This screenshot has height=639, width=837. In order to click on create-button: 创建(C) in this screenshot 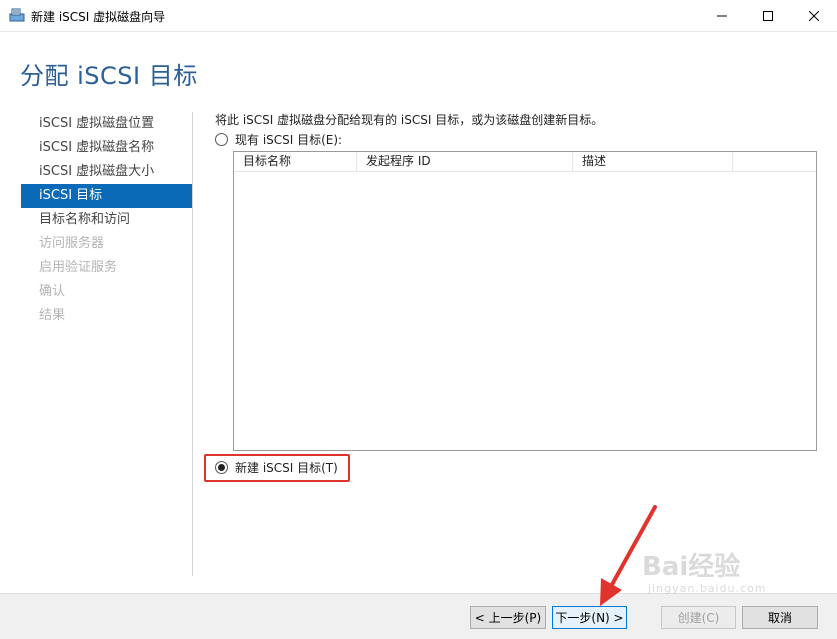, I will do `click(698, 617)`.